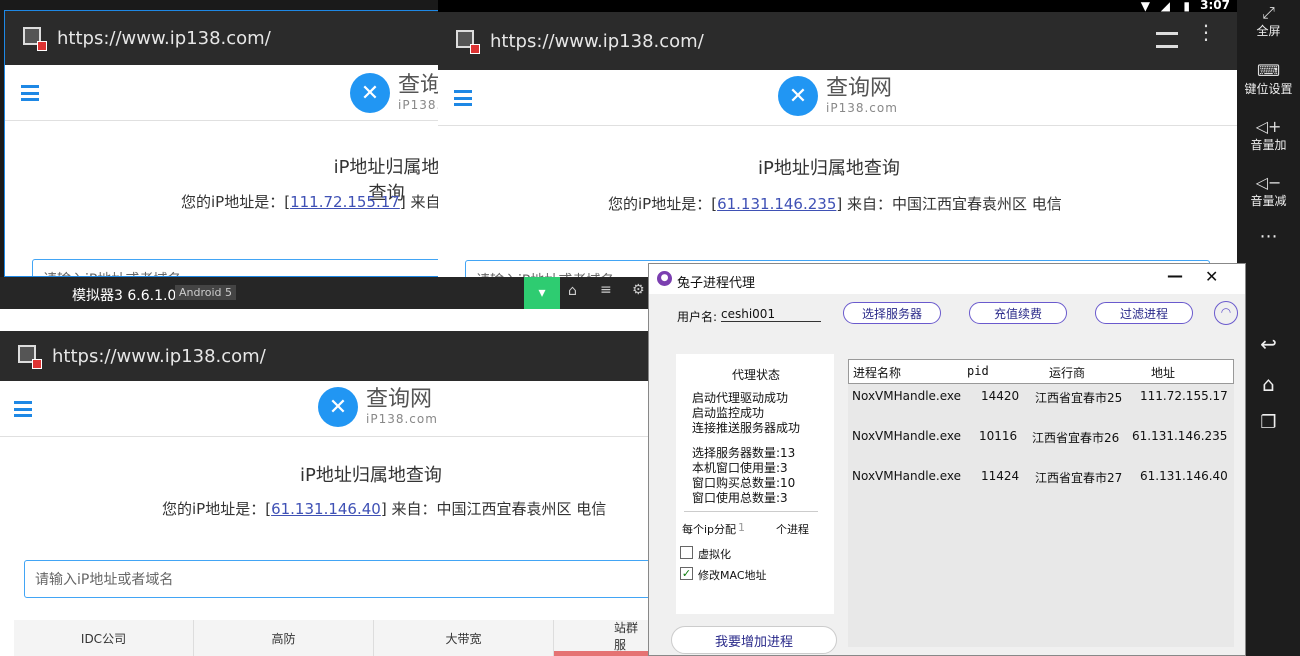 The image size is (1300, 656). What do you see at coordinates (345, 202) in the screenshot?
I see `ip-link: 111.72.155.17` at bounding box center [345, 202].